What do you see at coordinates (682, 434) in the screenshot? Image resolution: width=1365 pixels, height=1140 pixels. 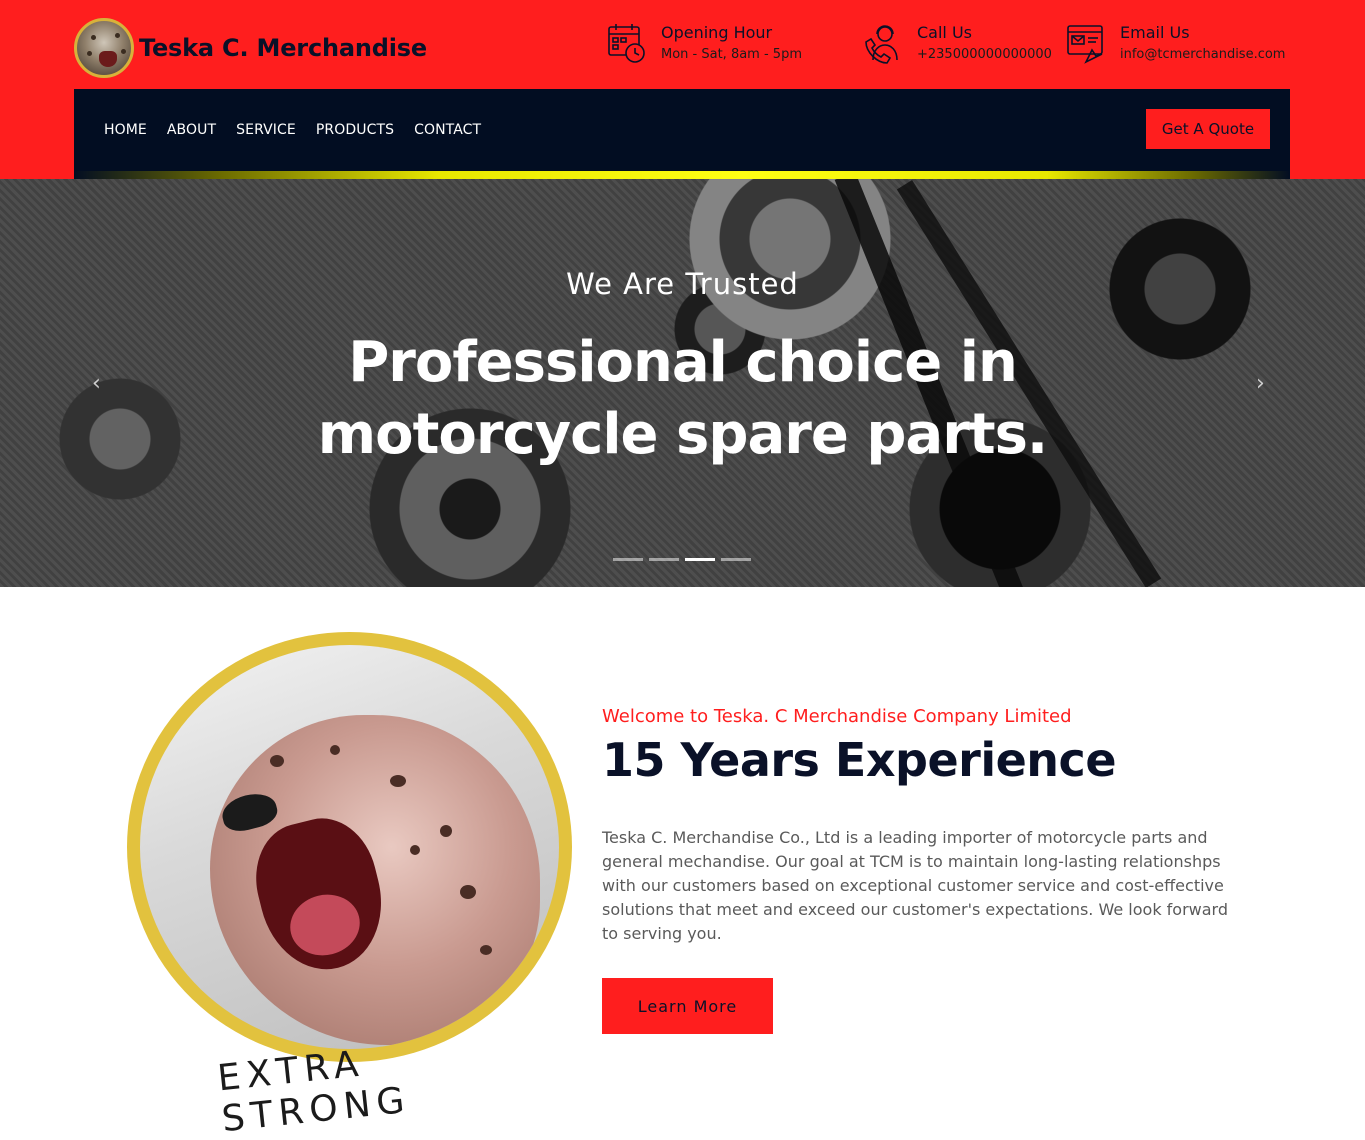 I see `hero-title-line-2: motorcycle spare parts.` at bounding box center [682, 434].